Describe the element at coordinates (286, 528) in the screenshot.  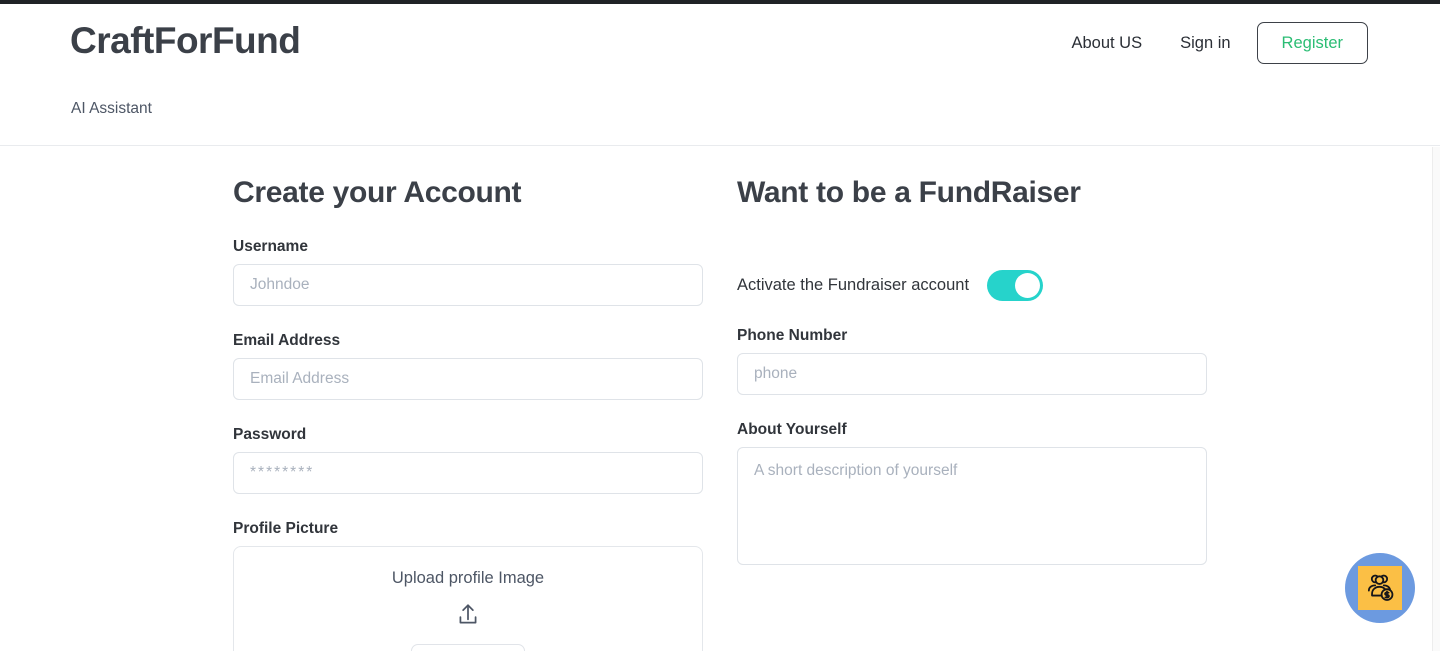
I see `profile-picture-label: Profile Picture` at that location.